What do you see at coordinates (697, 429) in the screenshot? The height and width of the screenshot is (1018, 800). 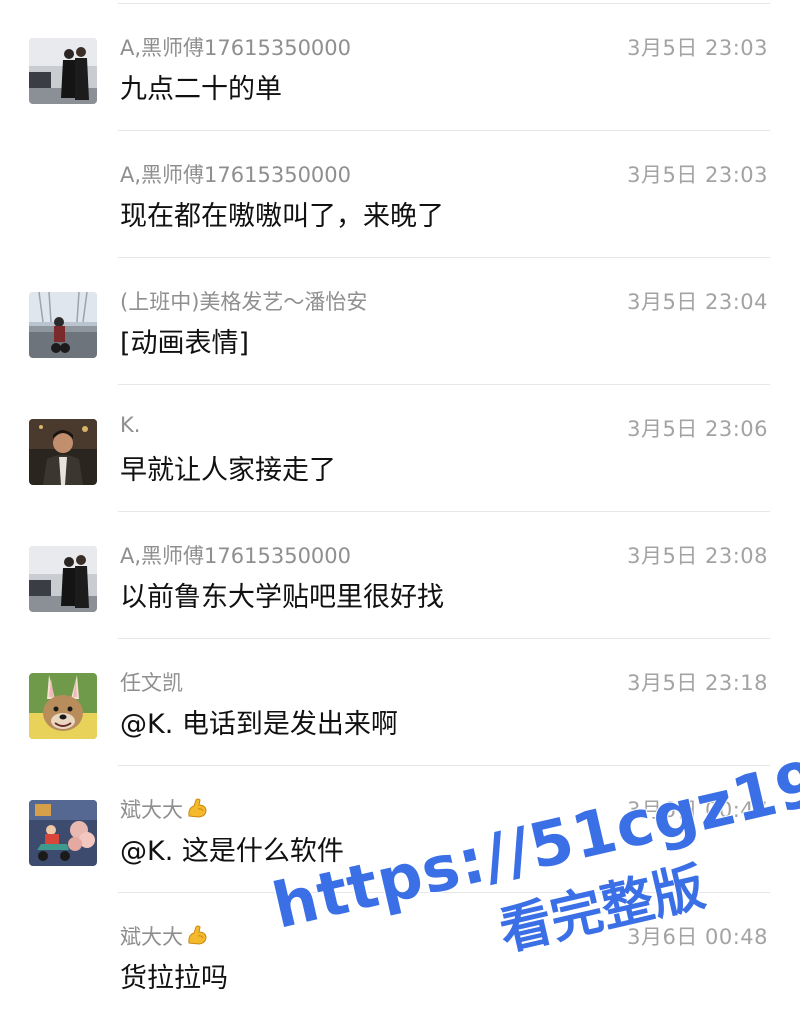 I see `message-time: 3月5日 23:06` at bounding box center [697, 429].